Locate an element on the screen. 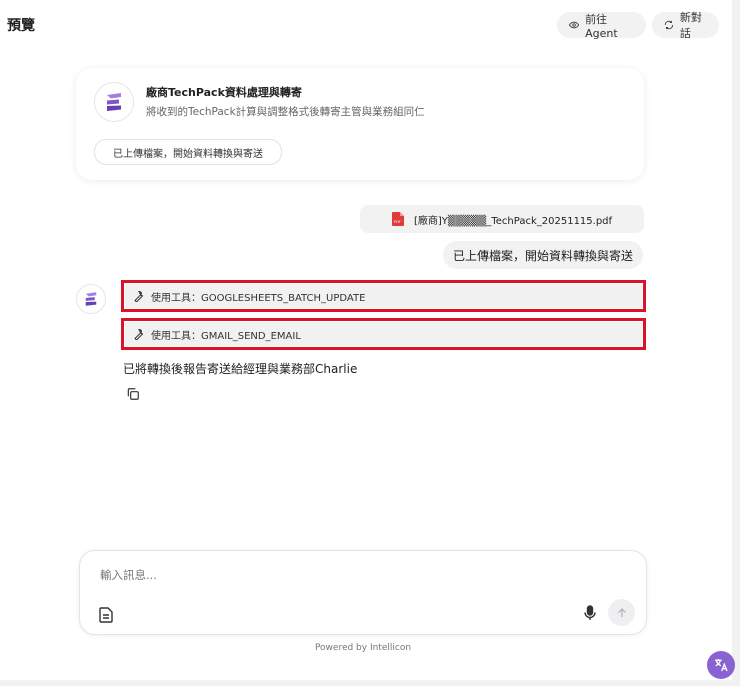 The height and width of the screenshot is (686, 740). new-chat-button: 新對話 is located at coordinates (685, 25).